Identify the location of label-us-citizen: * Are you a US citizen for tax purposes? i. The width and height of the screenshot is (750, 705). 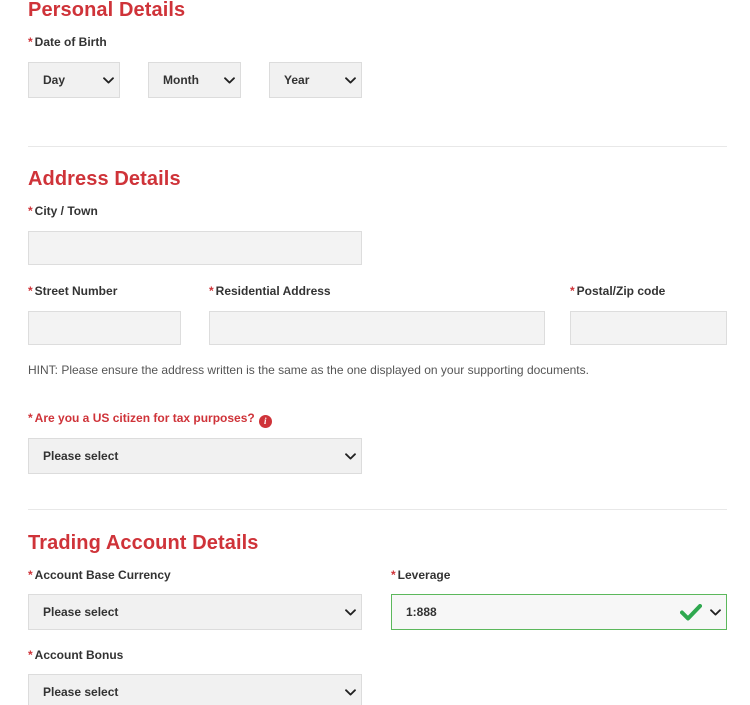
(150, 419).